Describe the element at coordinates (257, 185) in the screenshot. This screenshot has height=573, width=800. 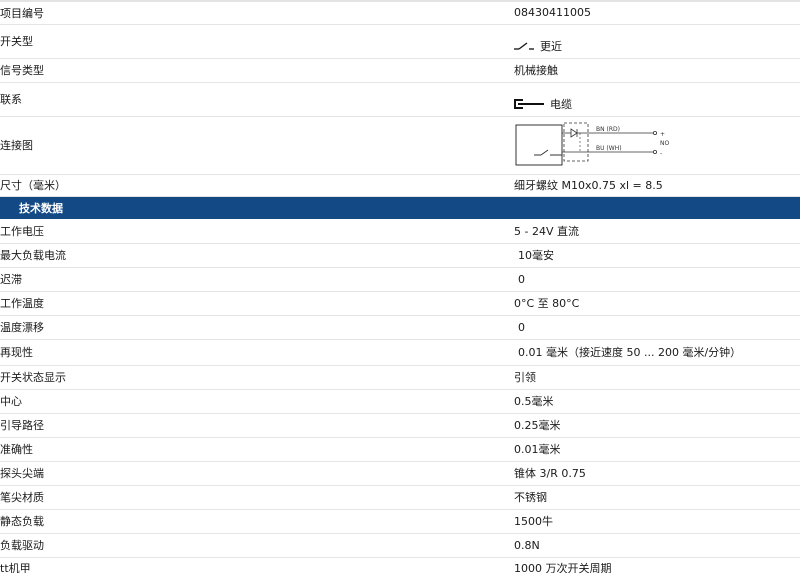
I see `row-label: 尺寸（毫米）` at that location.